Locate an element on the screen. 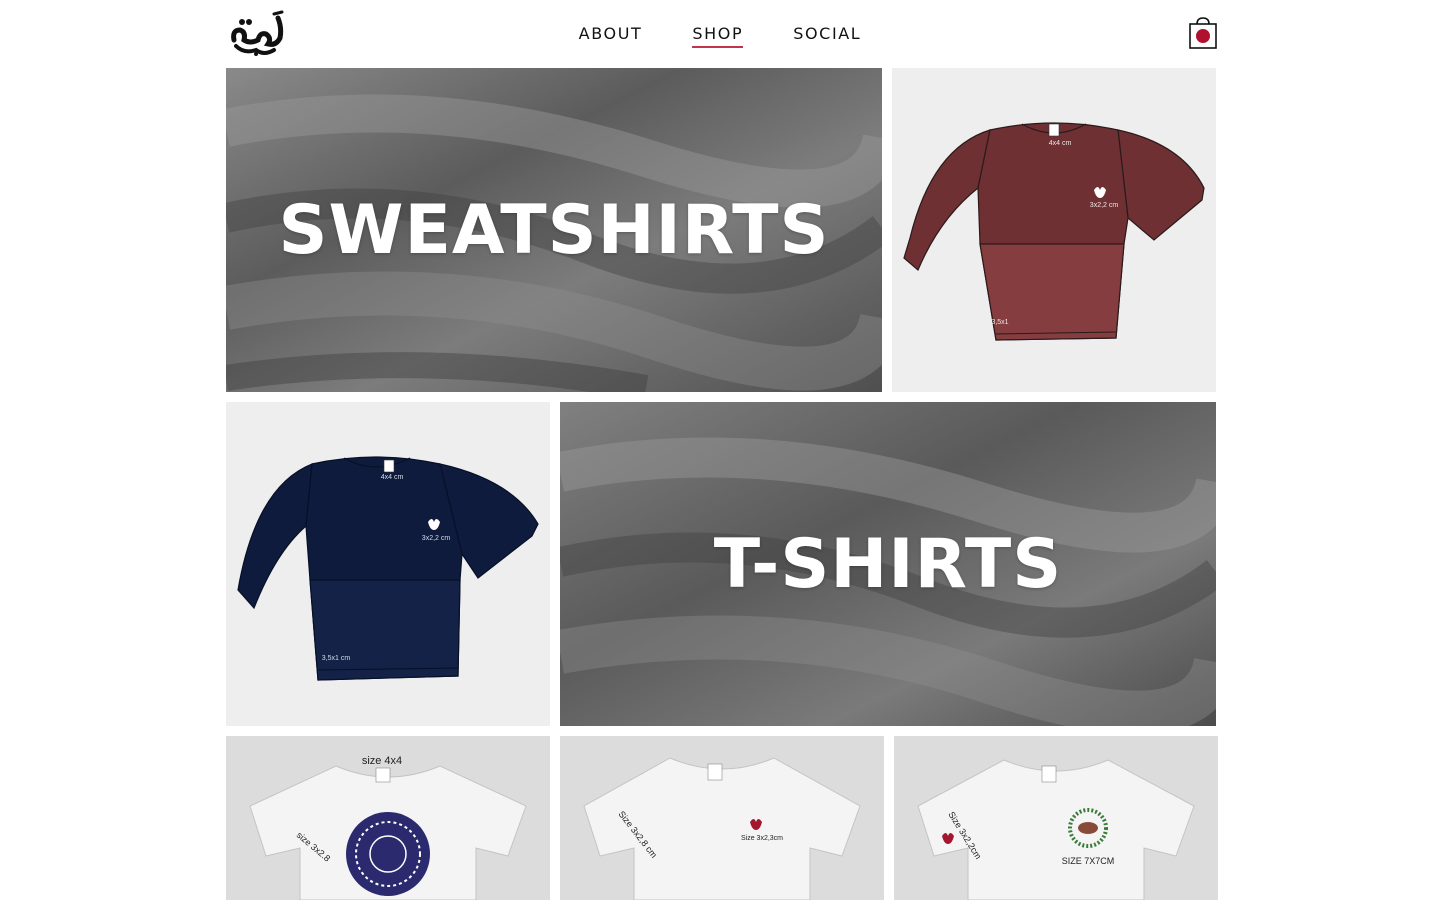  product-tshirt-mandala: size 4x4 size 3x2.8 is located at coordinates (388, 818).